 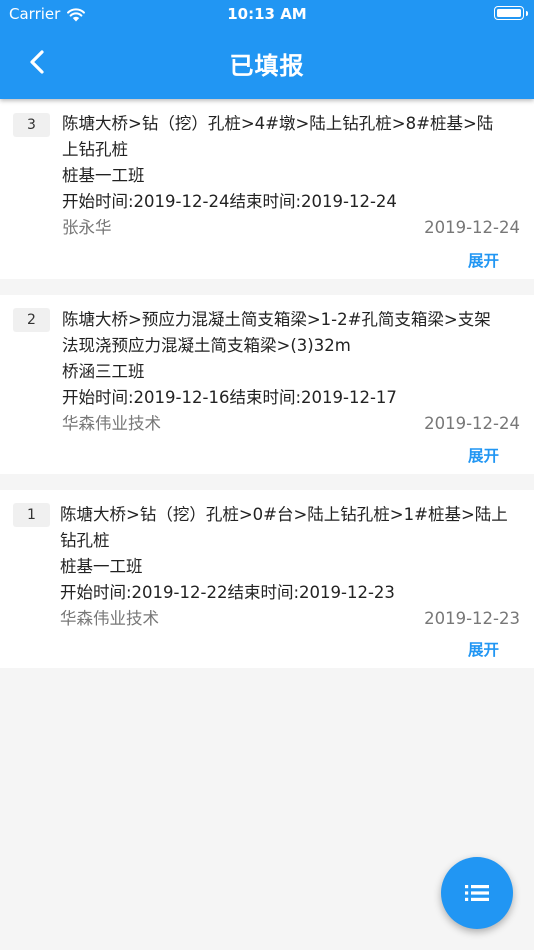 What do you see at coordinates (103, 371) in the screenshot?
I see `record-team: 桥涵三工班` at bounding box center [103, 371].